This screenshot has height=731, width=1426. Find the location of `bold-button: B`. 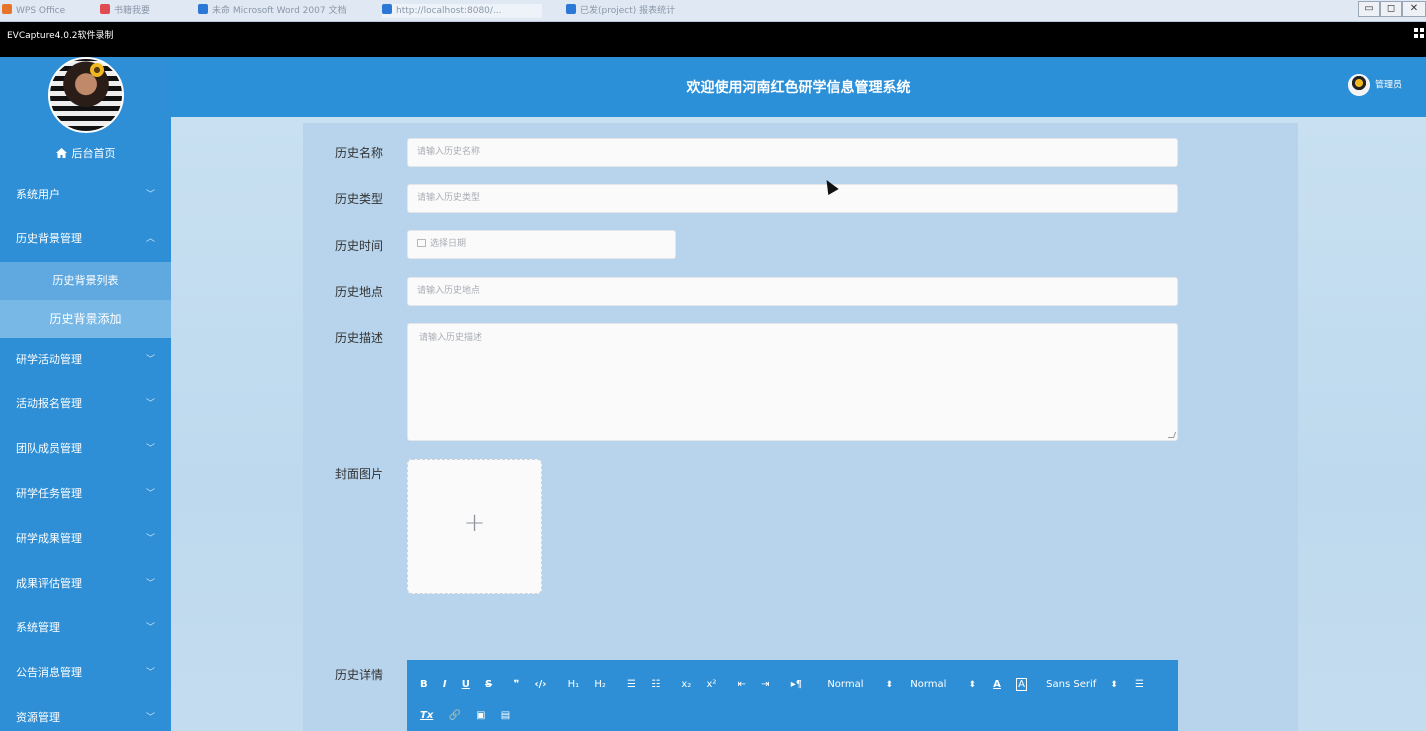

bold-button: B is located at coordinates (424, 684).